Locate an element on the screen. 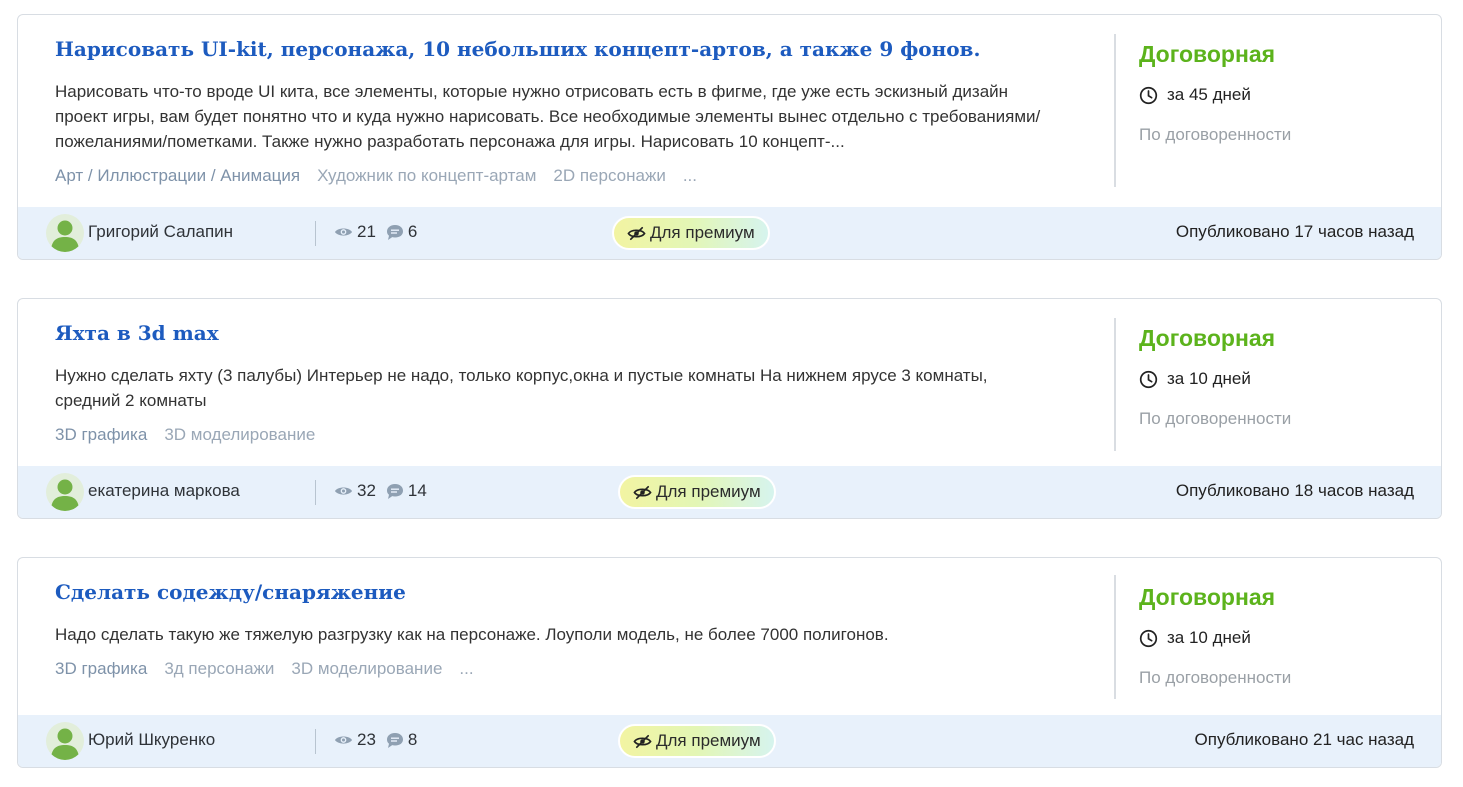 This screenshot has height=787, width=1463. project-stats: 21 6 is located at coordinates (375, 232).